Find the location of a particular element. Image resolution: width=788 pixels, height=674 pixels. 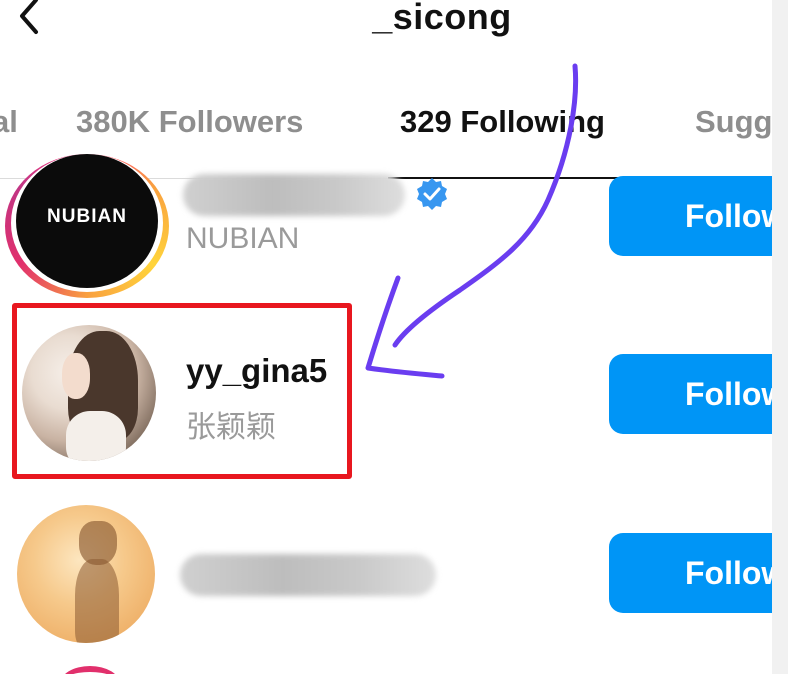

tab-mutual: al is located at coordinates (9, 122).